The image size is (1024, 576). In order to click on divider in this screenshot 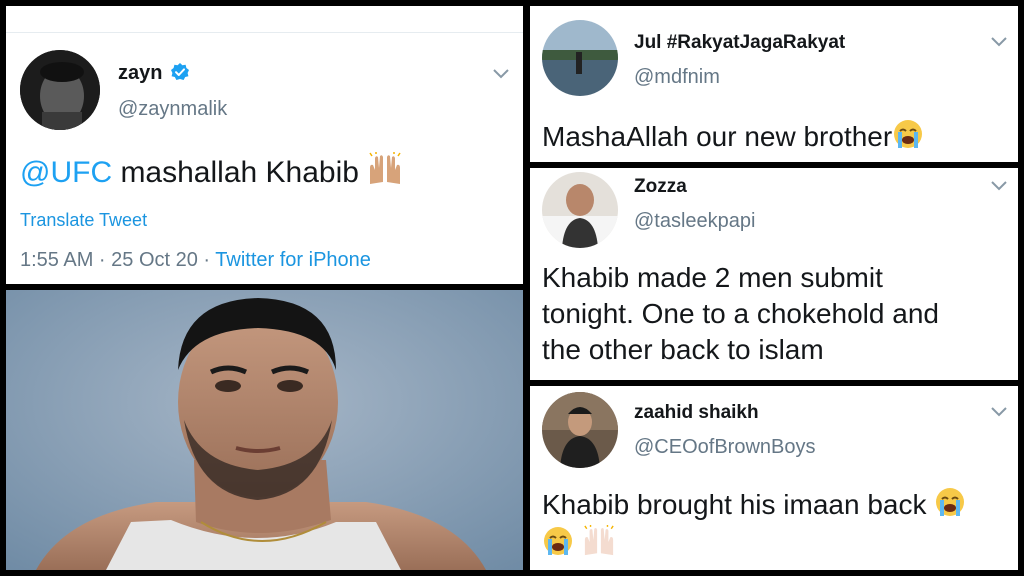, I will do `click(264, 32)`.